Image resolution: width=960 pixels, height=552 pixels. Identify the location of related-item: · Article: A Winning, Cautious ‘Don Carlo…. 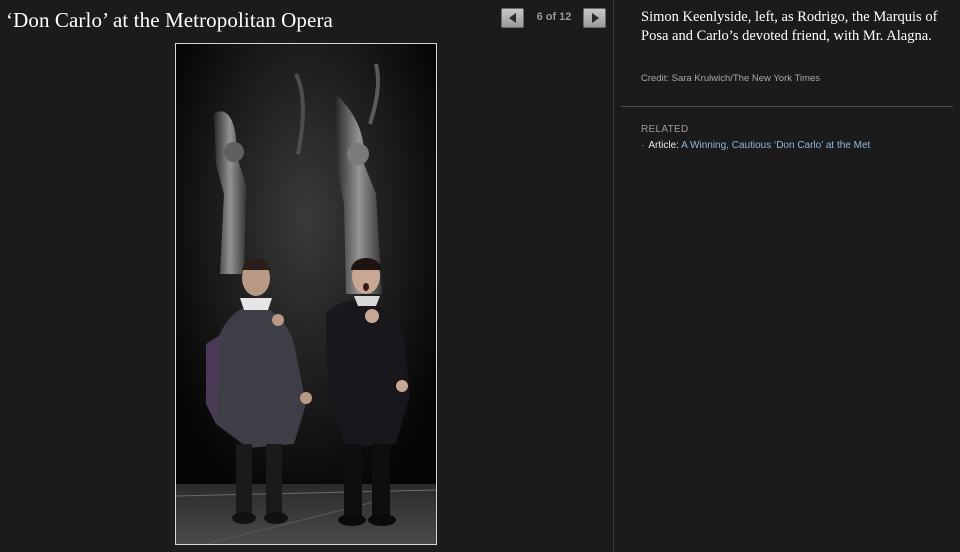
(755, 145).